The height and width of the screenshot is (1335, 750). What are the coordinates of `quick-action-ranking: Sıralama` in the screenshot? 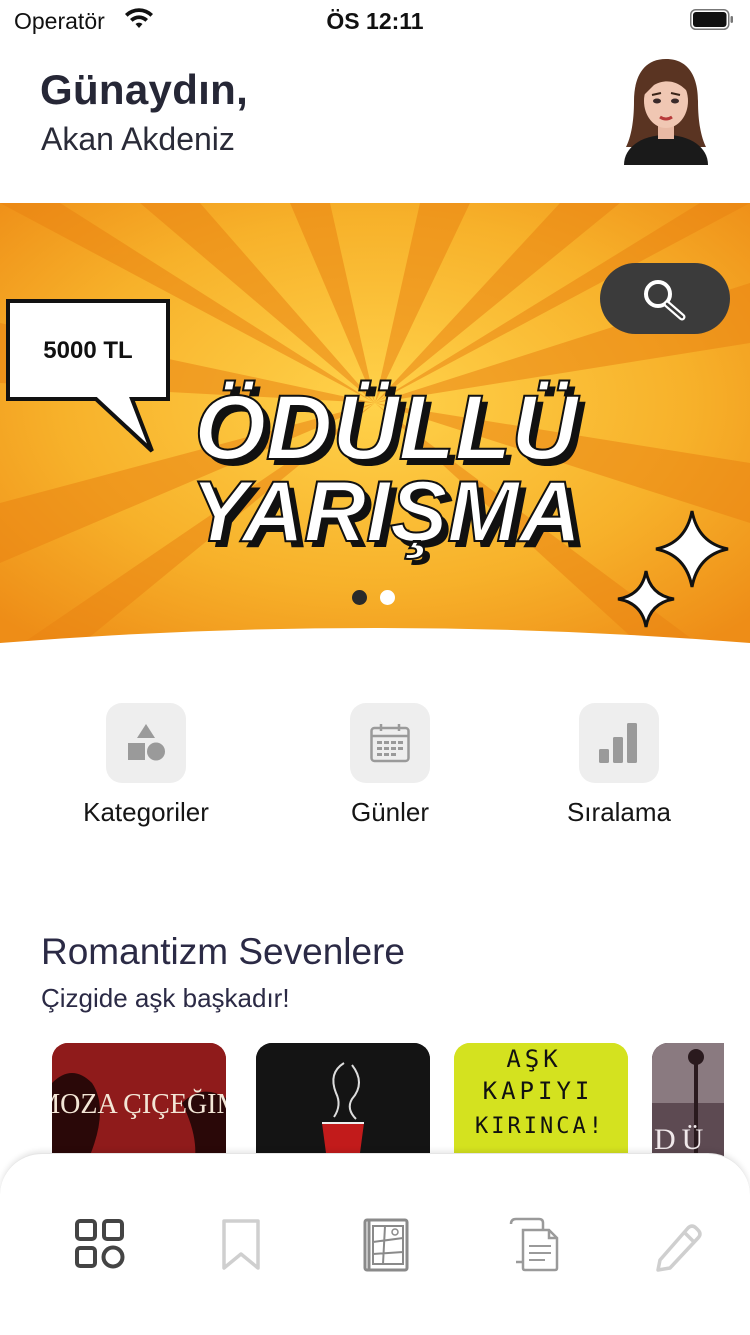 It's located at (619, 773).